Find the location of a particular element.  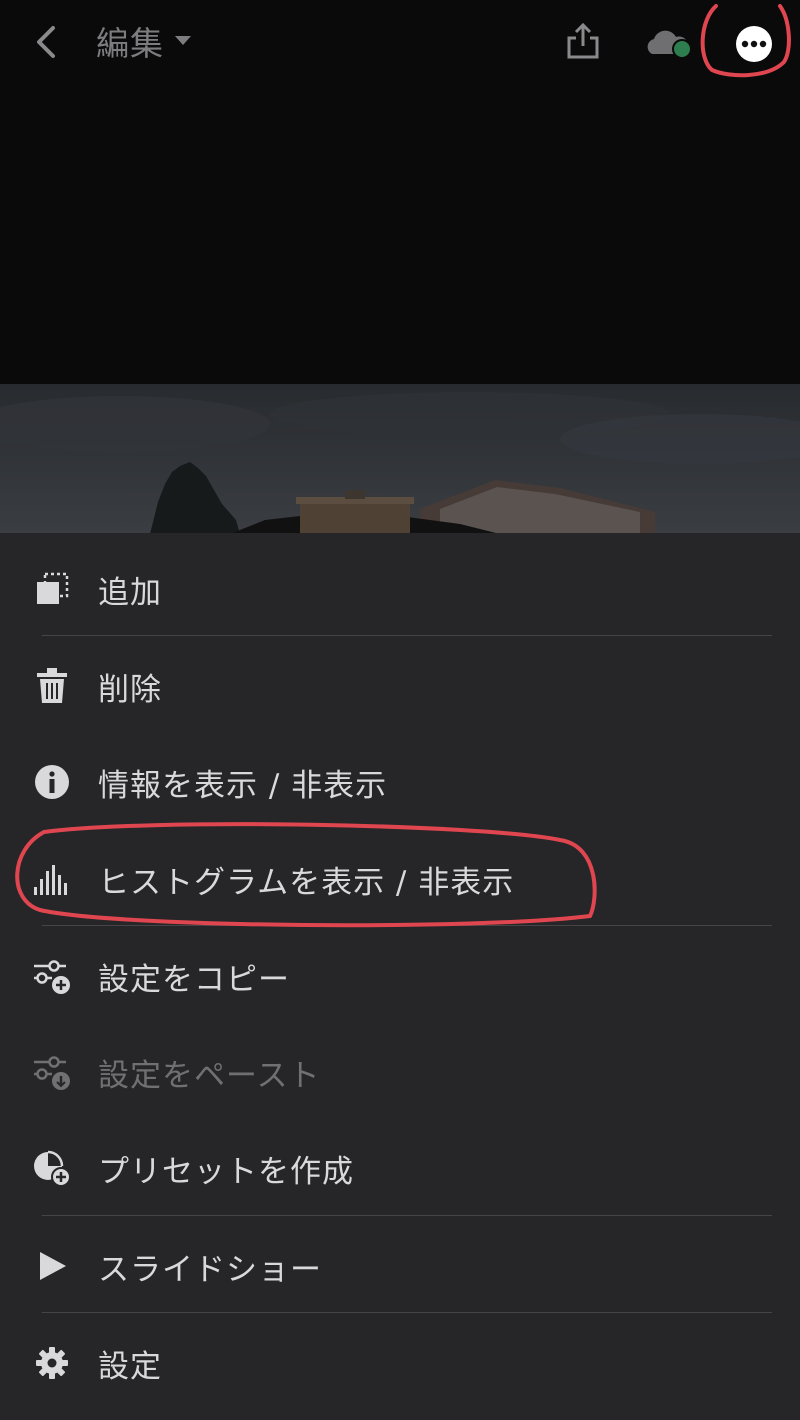

trash-icon is located at coordinates (52, 686).